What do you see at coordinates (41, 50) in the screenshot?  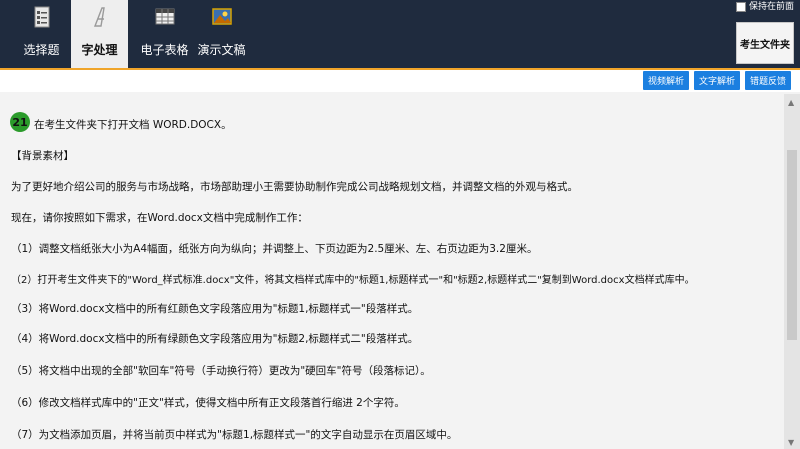 I see `tab-label: 选择题` at bounding box center [41, 50].